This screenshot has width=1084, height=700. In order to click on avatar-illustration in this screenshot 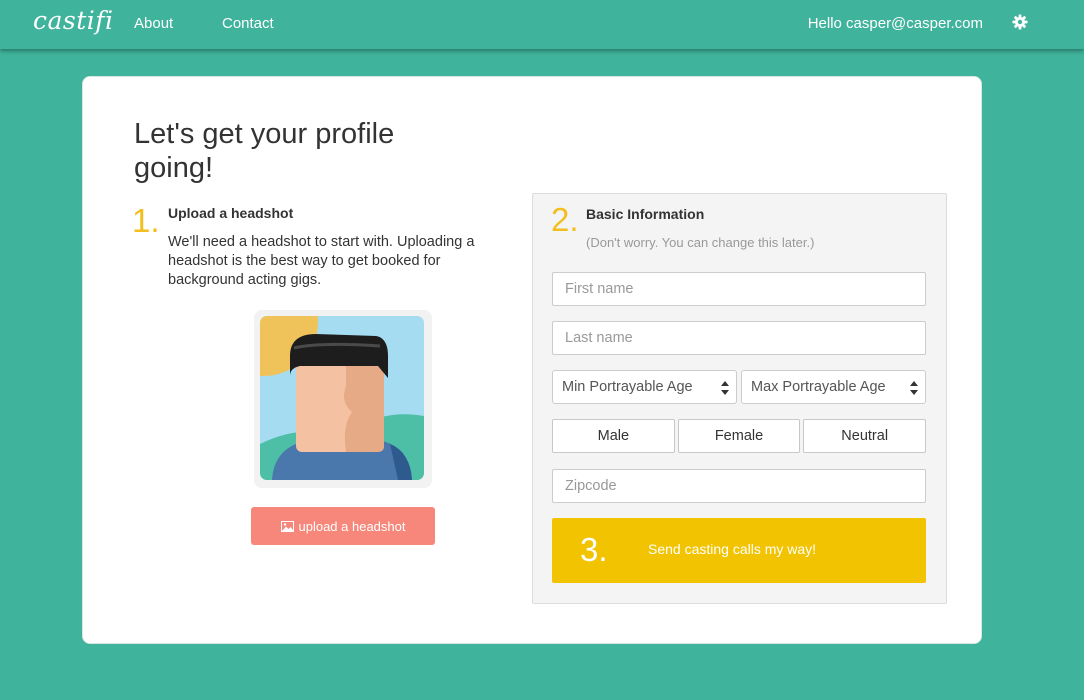, I will do `click(342, 398)`.